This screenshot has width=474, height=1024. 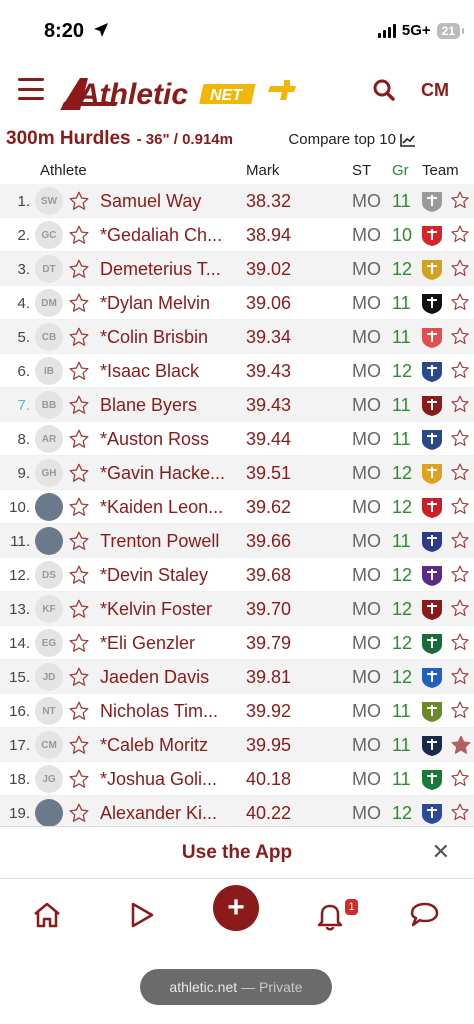 I want to click on browser-url-bar: athletic.net — Private, so click(x=236, y=987).